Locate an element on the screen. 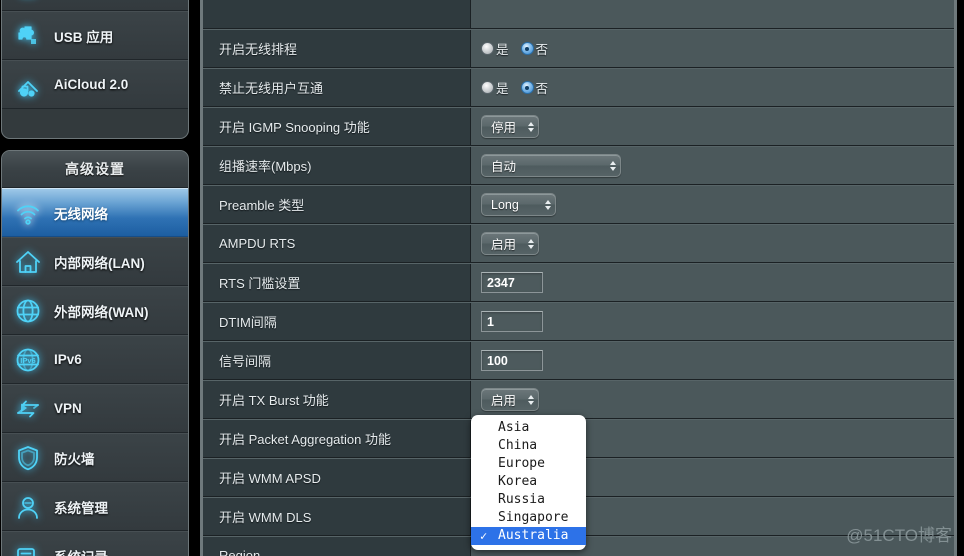  row-value: 自动 is located at coordinates (712, 165).